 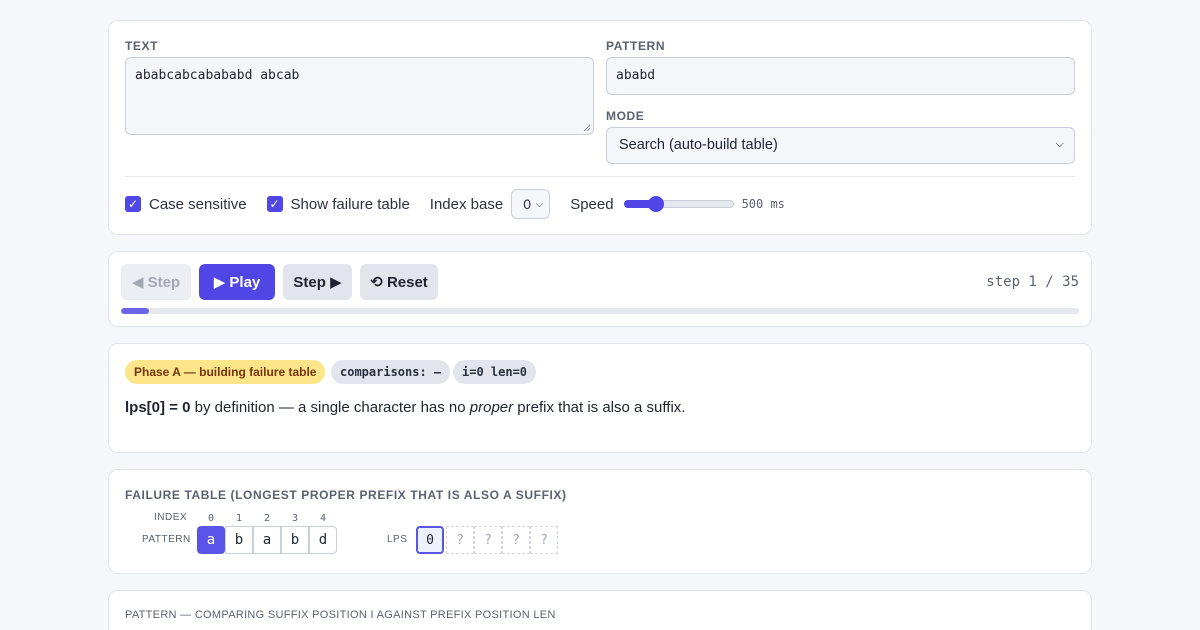 I want to click on index-base-label: Index base, so click(x=466, y=204).